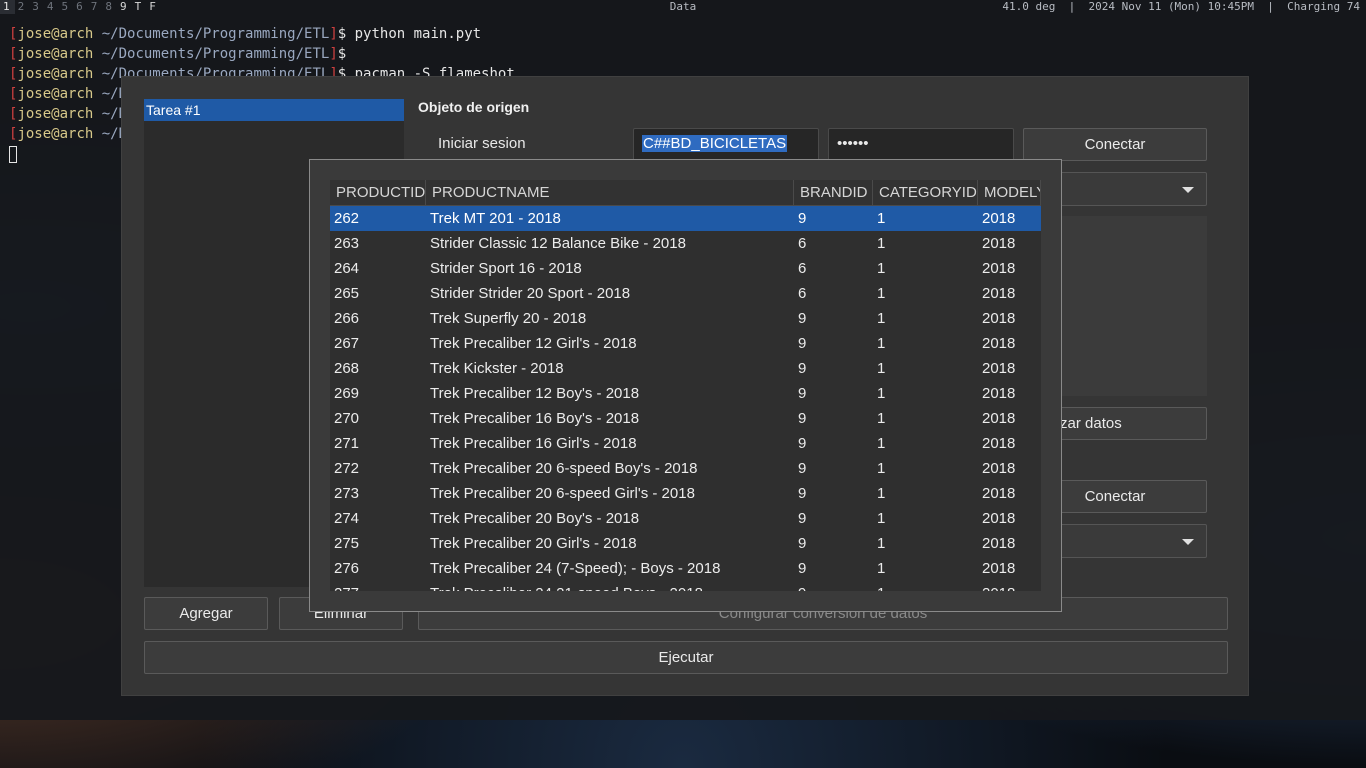 The width and height of the screenshot is (1366, 768). I want to click on table-cell: Strider Strider 20 Sport - 2018, so click(530, 293).